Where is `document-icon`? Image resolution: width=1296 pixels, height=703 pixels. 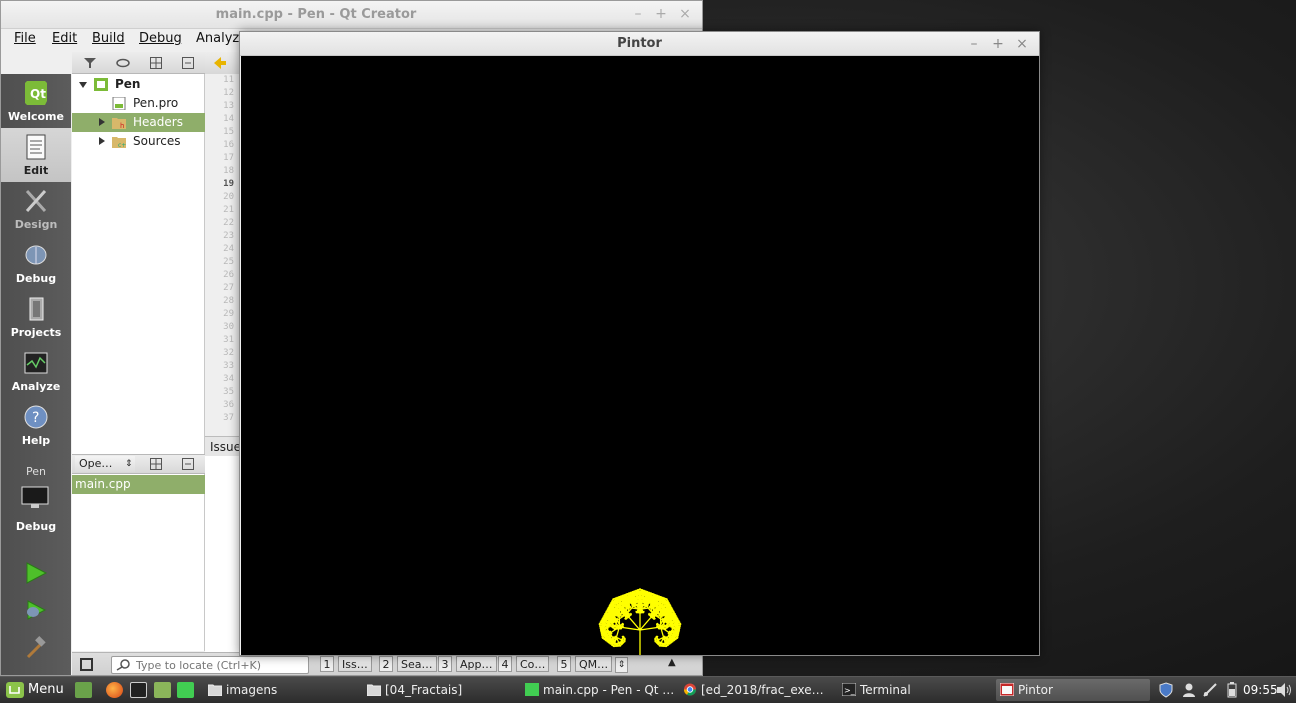 document-icon is located at coordinates (36, 147).